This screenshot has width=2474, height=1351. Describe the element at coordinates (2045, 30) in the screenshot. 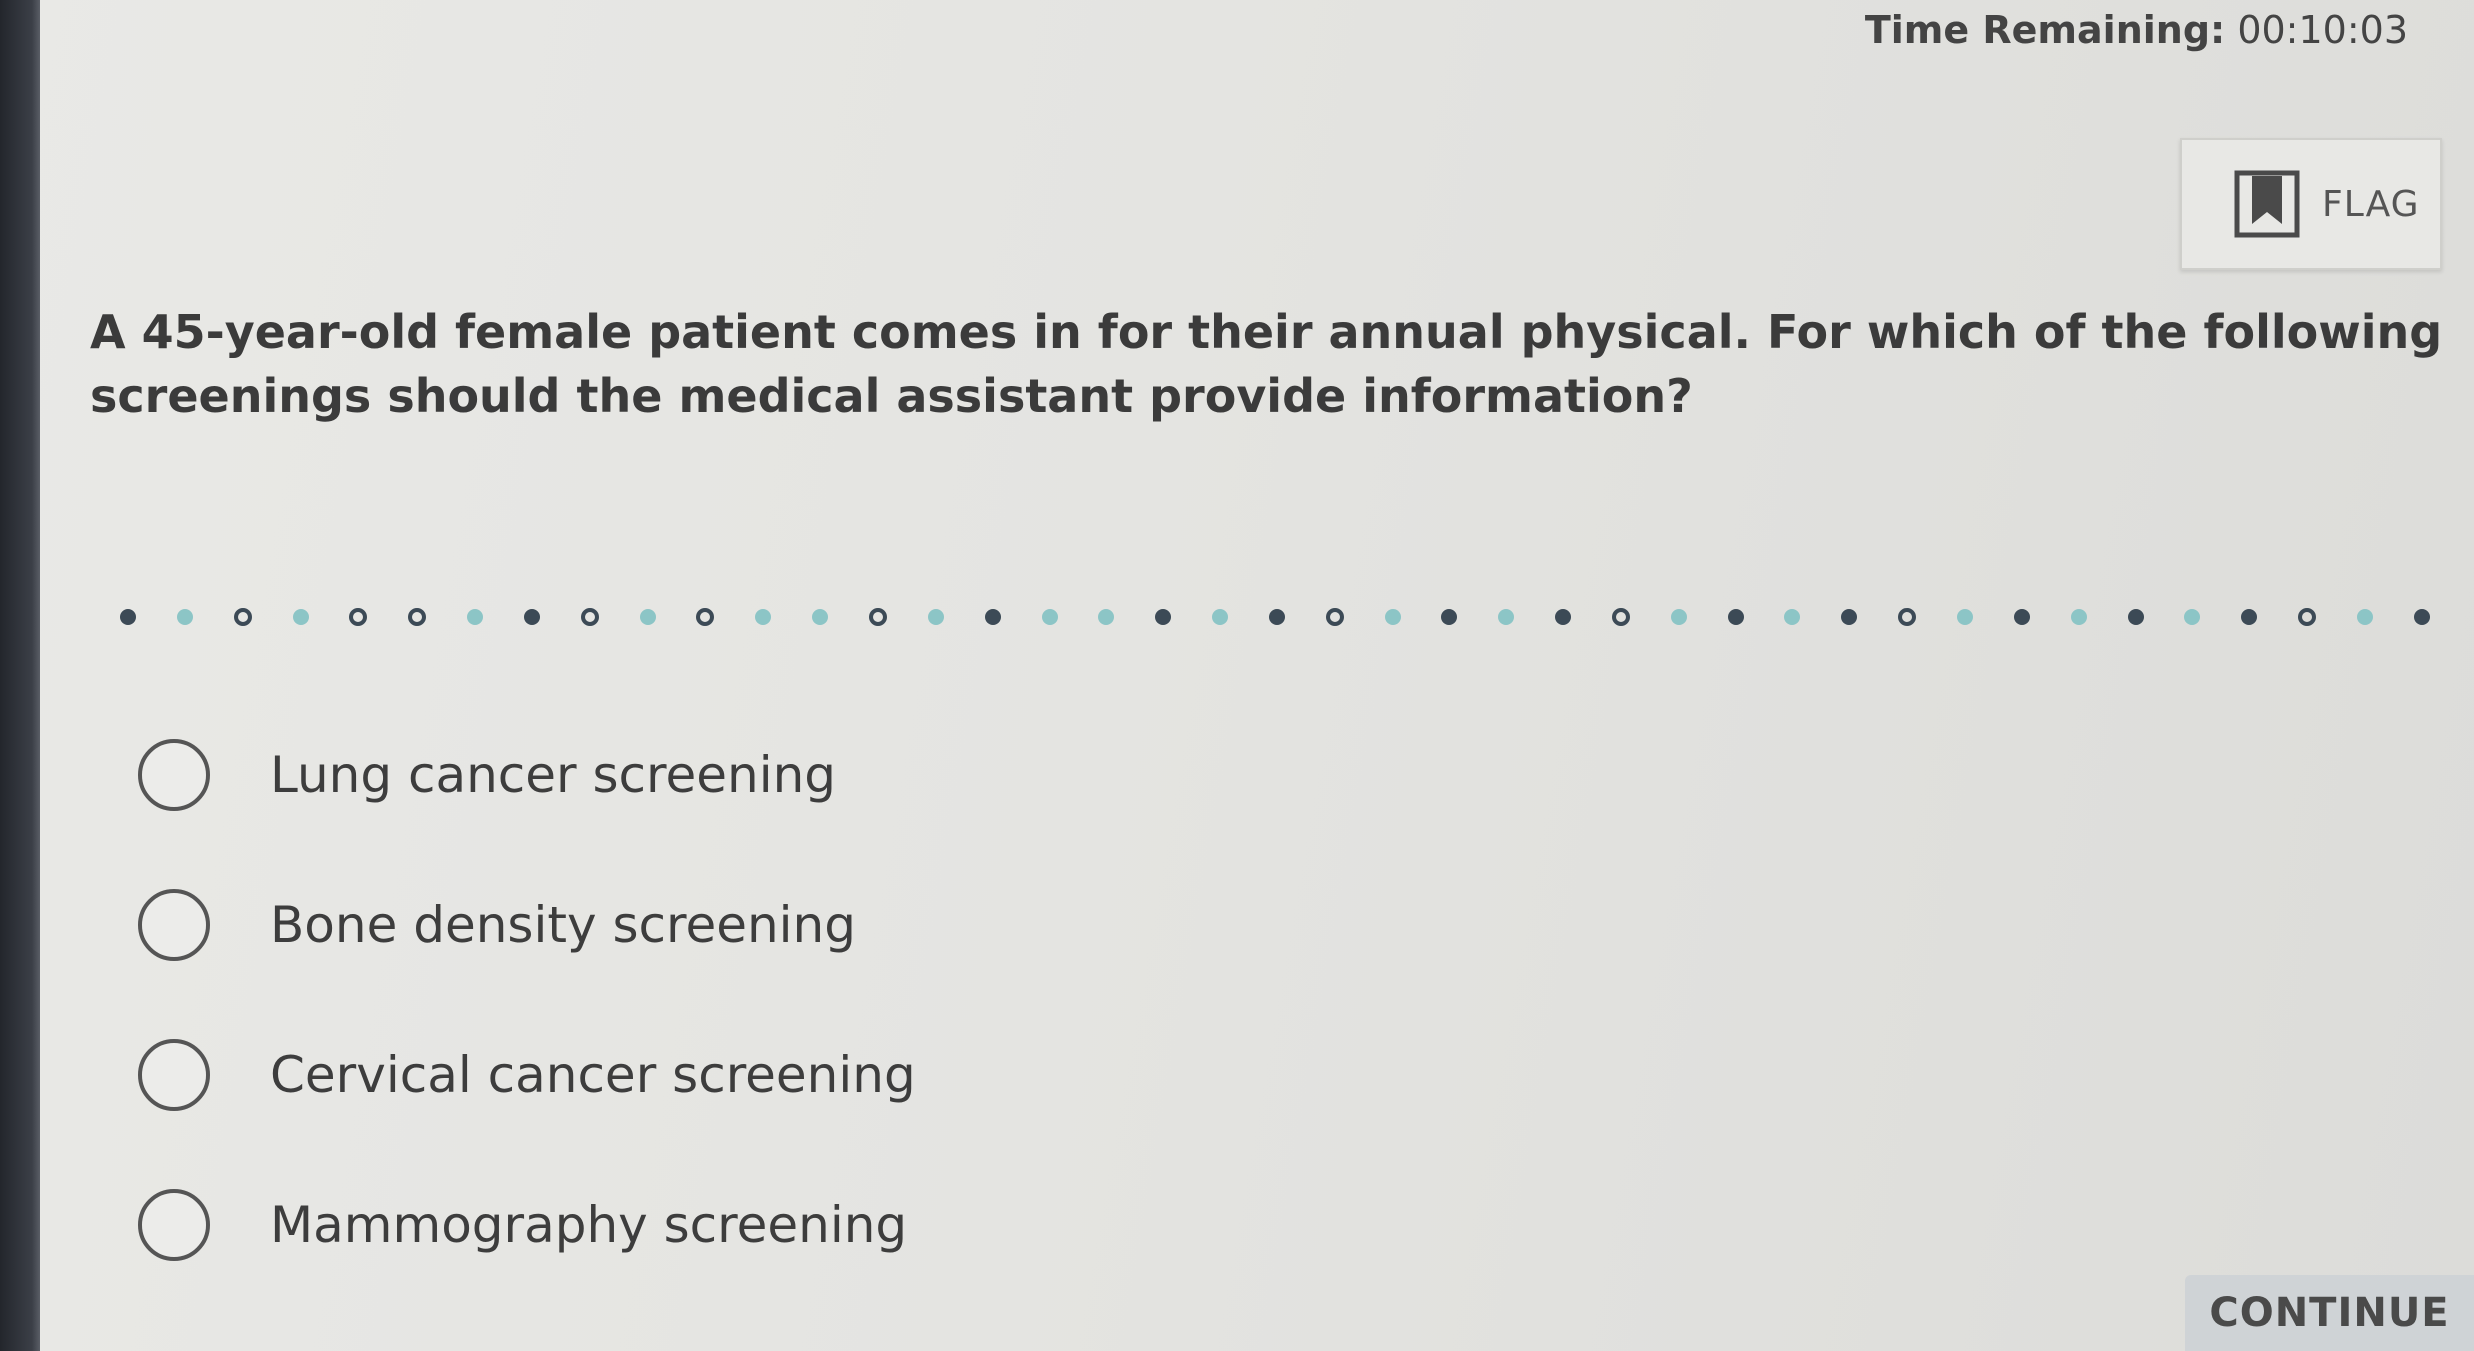

I see `timer-label: Time Remaining:` at that location.